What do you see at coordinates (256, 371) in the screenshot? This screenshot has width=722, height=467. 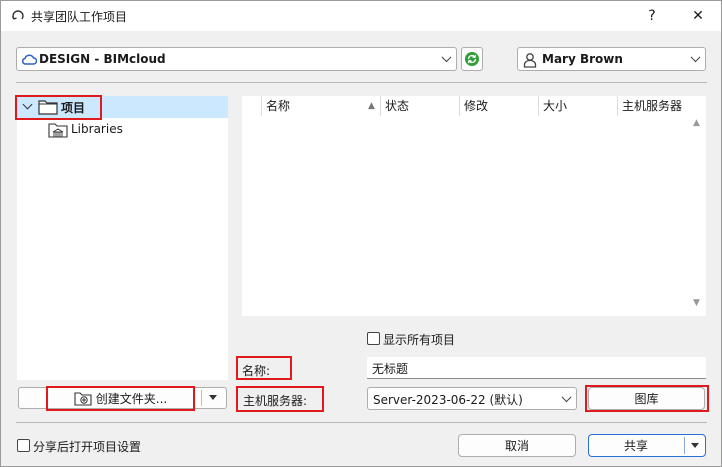 I see `name-label: 名称:` at bounding box center [256, 371].